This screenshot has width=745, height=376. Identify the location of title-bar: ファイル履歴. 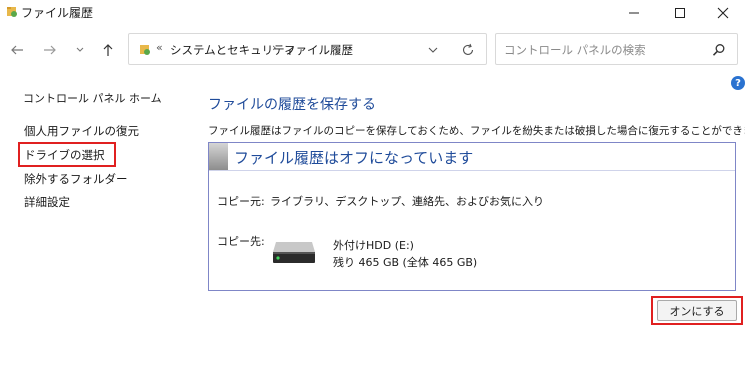
(372, 13).